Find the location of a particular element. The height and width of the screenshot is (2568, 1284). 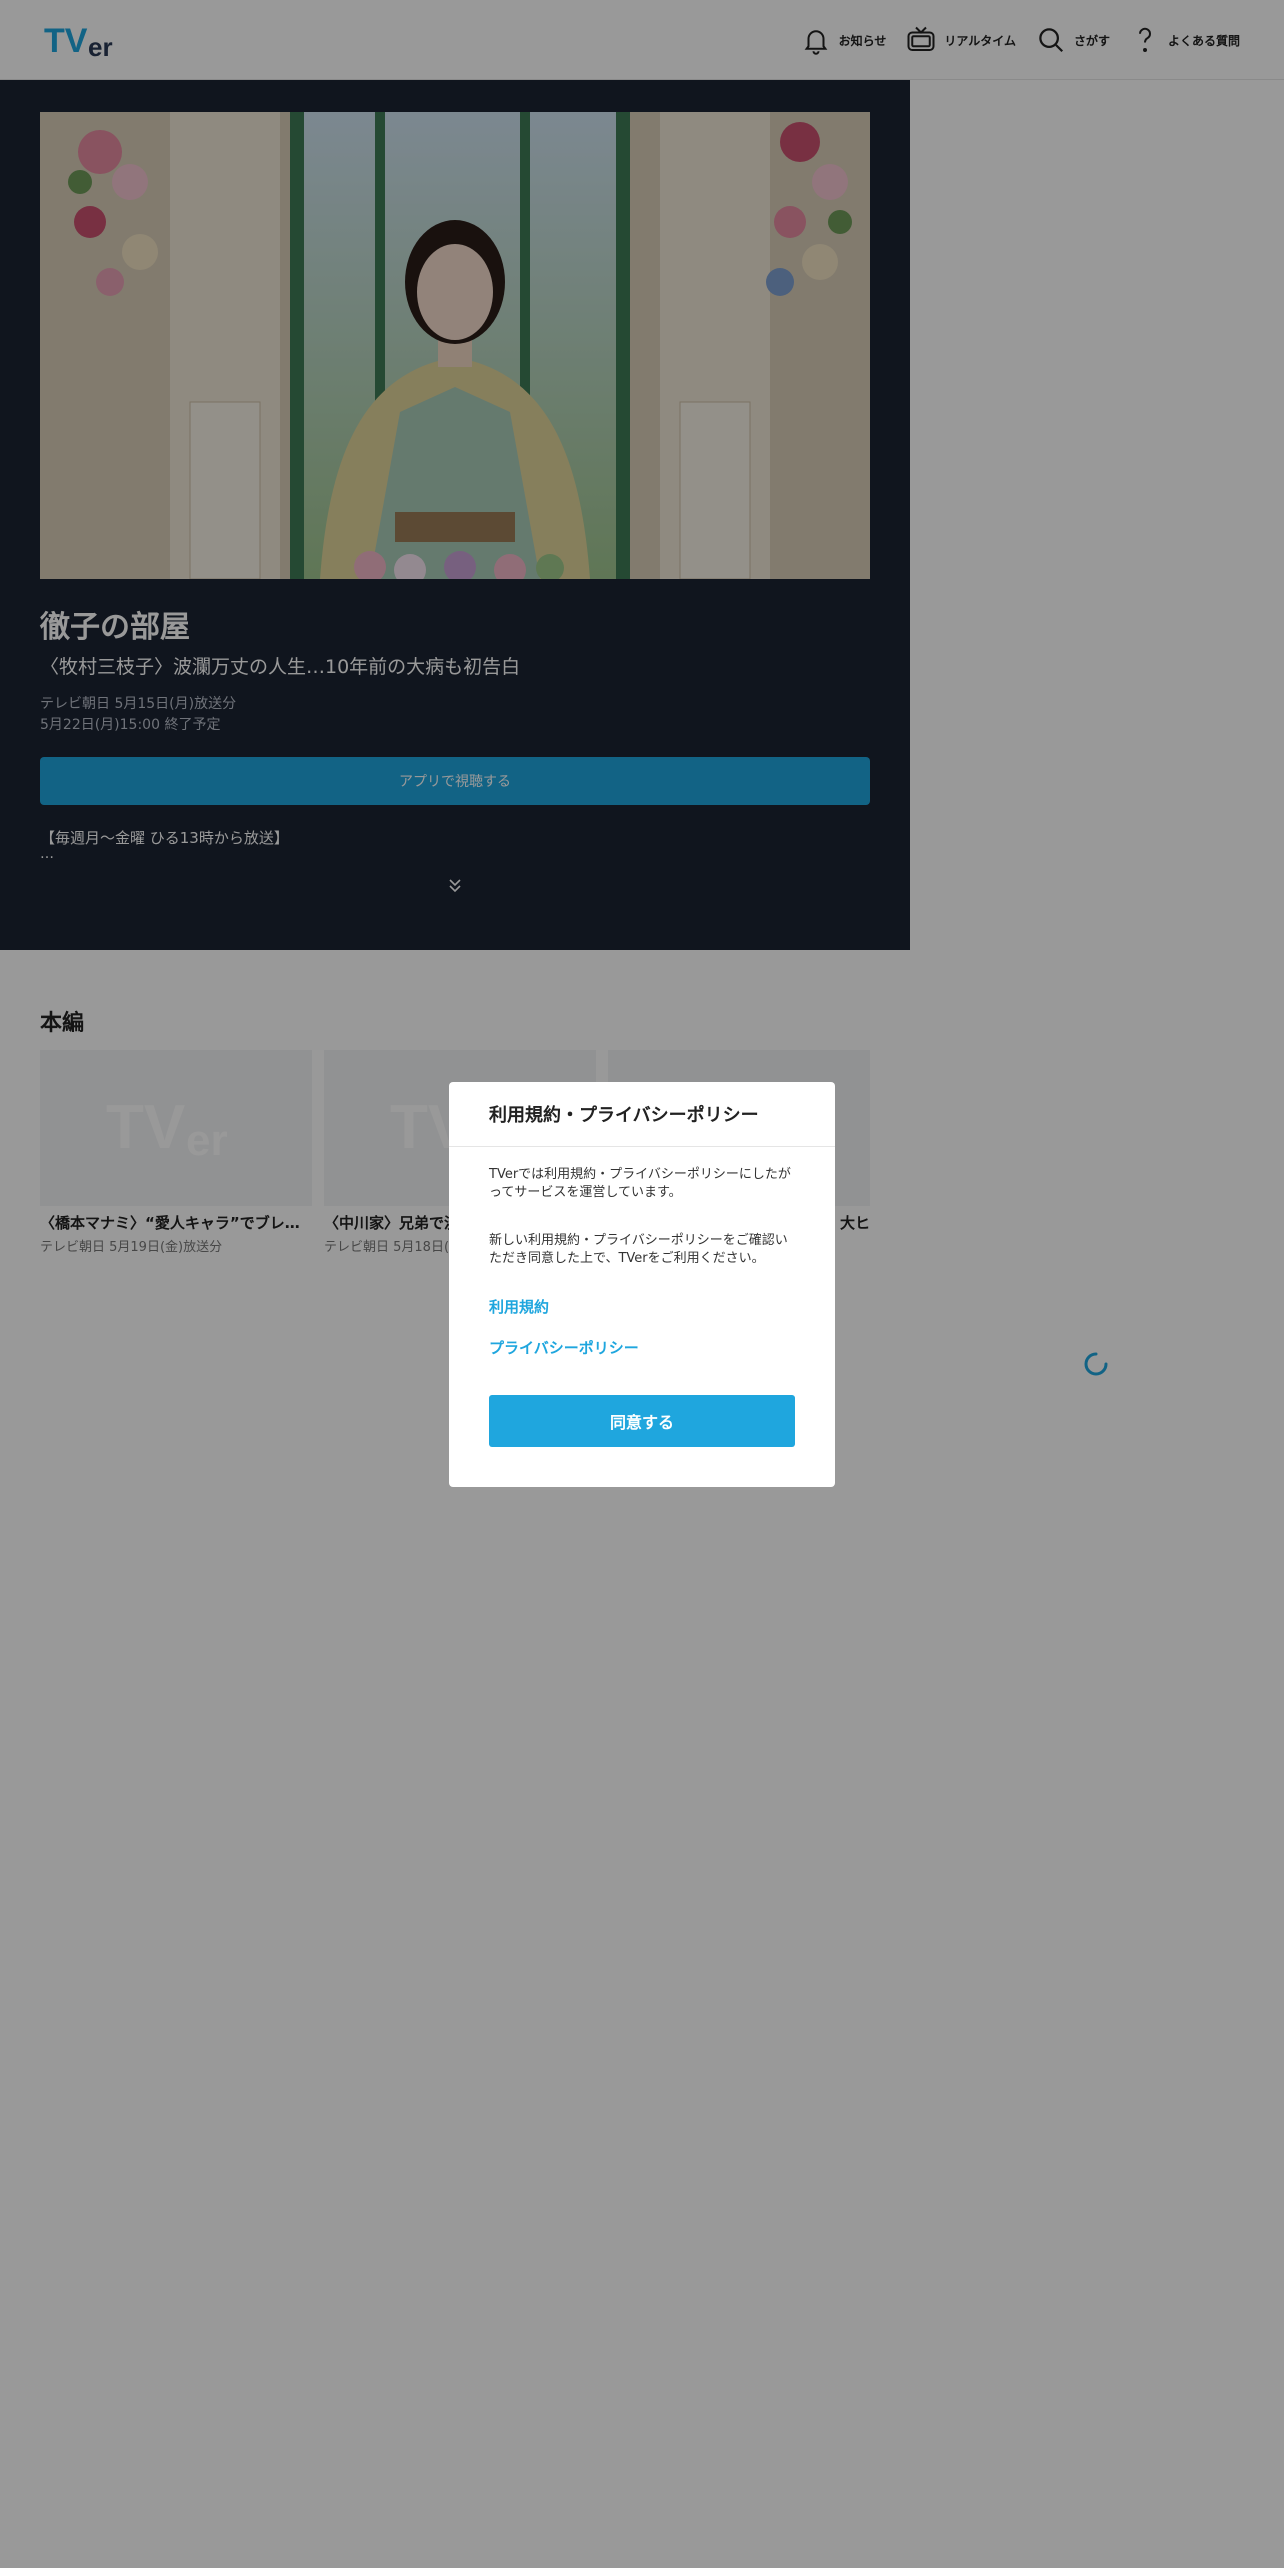

modal-title: 利用規約・プライバシーポリシー is located at coordinates (642, 1114).